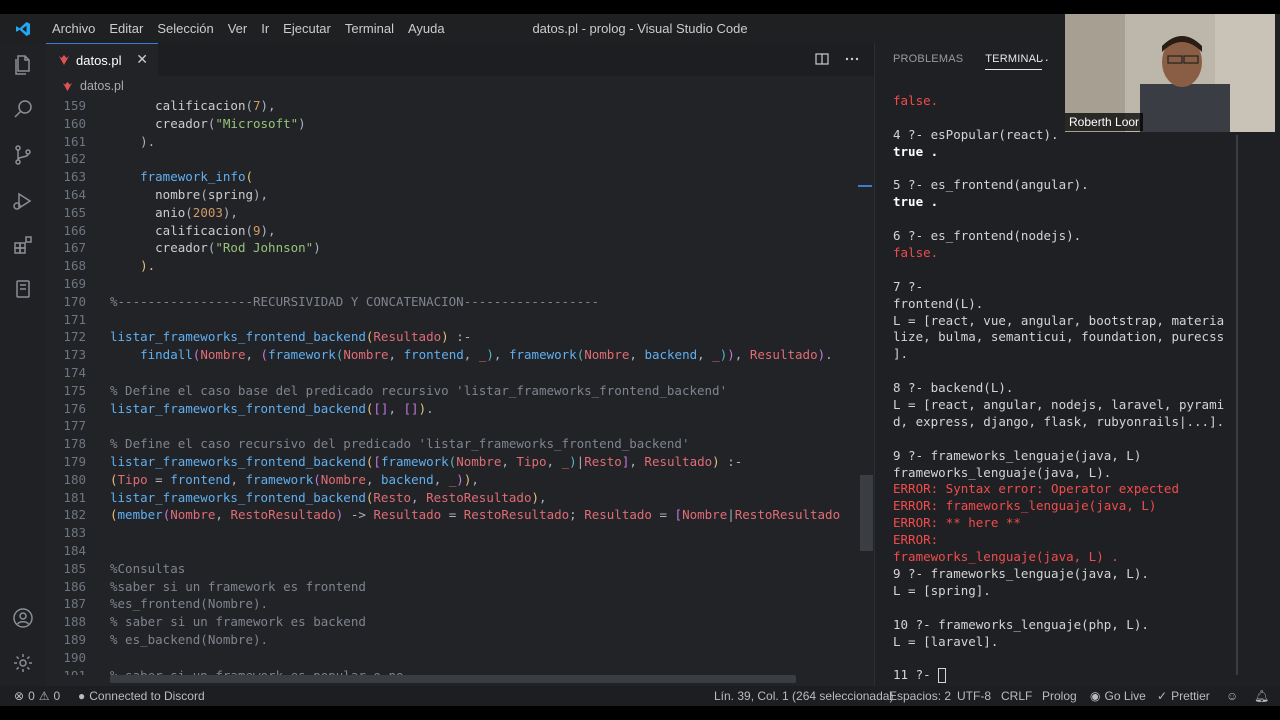 This screenshot has width=1280, height=720. Describe the element at coordinates (916, 675) in the screenshot. I see `terminal-text: 11 ?-` at that location.